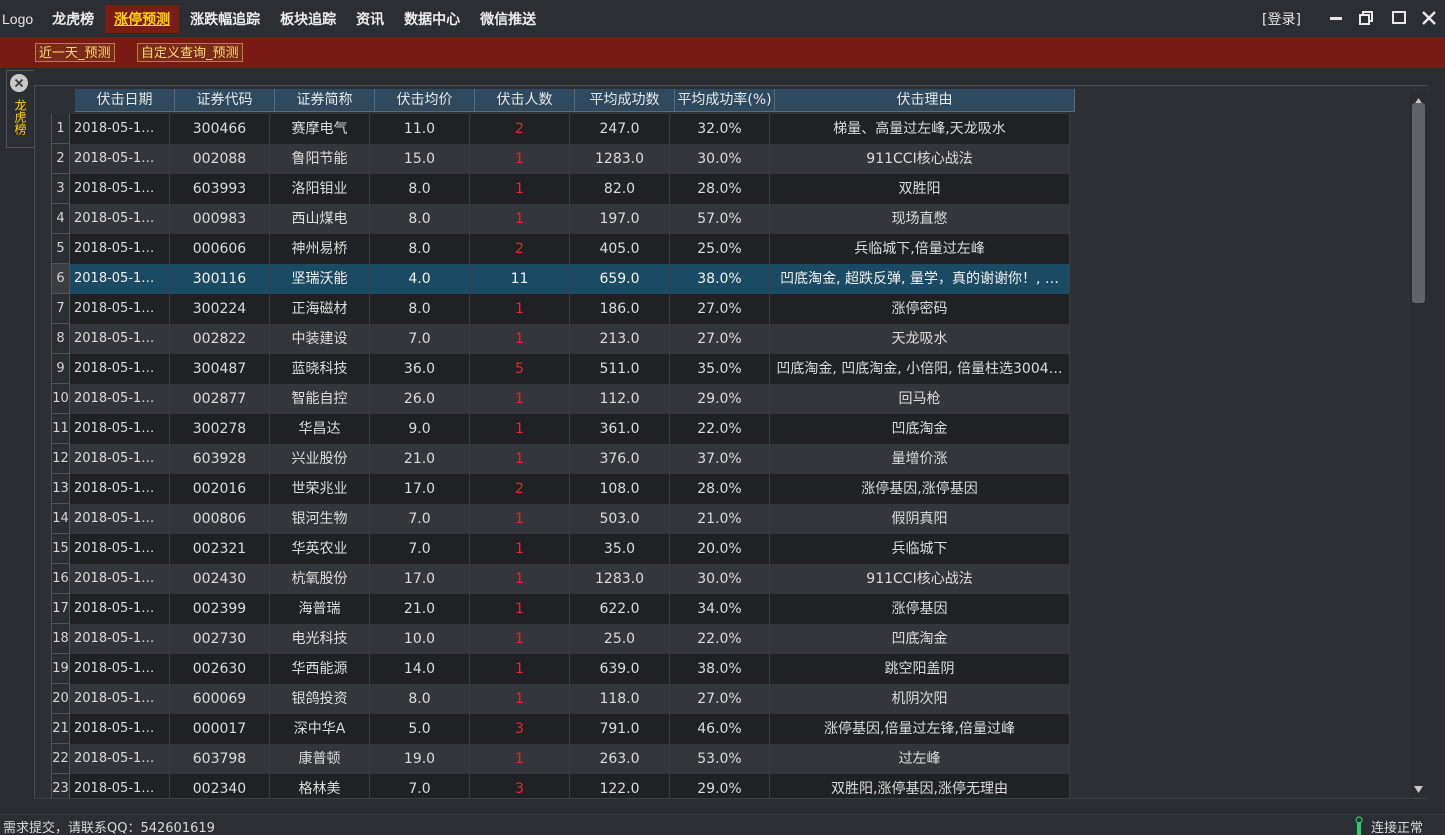 The height and width of the screenshot is (835, 1445). What do you see at coordinates (125, 100) in the screenshot?
I see `col-header-date: 伏击日期` at bounding box center [125, 100].